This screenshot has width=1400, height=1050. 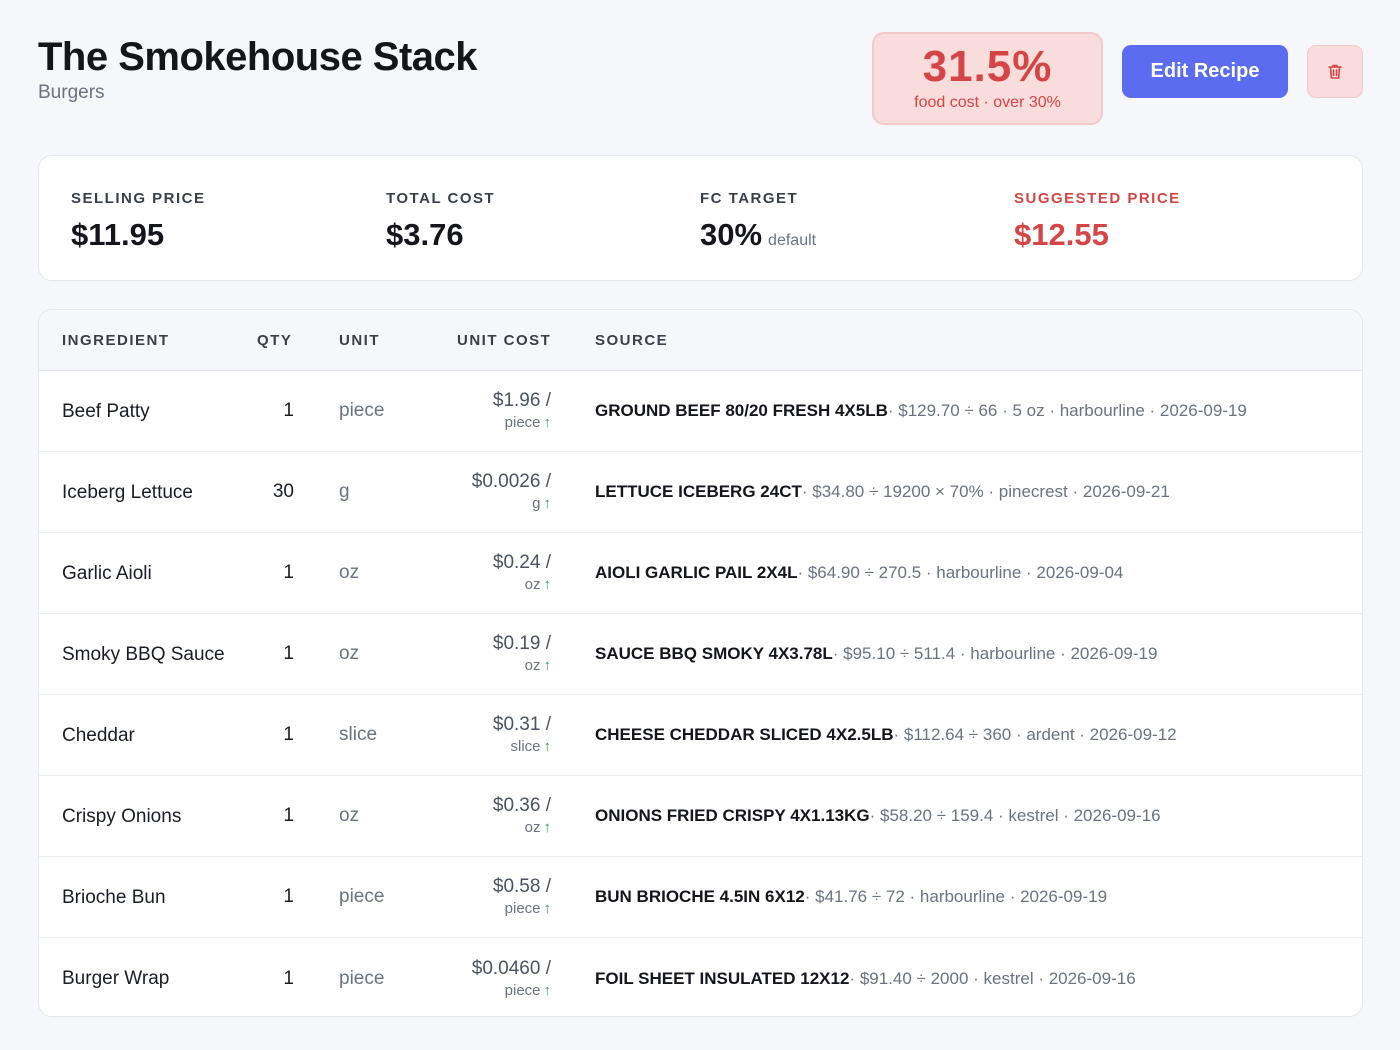 What do you see at coordinates (522, 422) in the screenshot?
I see `unit-cost-unit: piece` at bounding box center [522, 422].